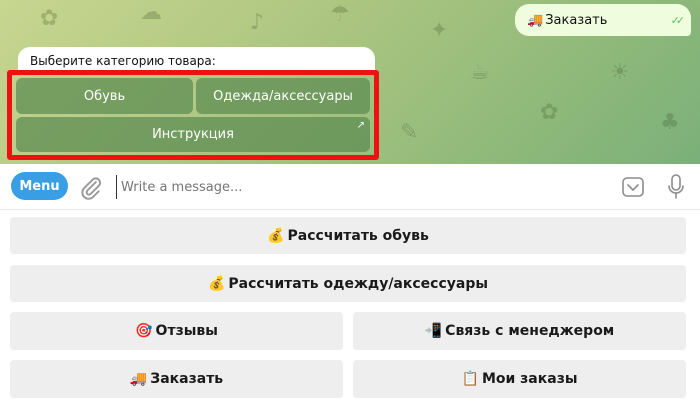  What do you see at coordinates (123, 61) in the screenshot?
I see `incoming-message-text: Выберите категорию товара:` at bounding box center [123, 61].